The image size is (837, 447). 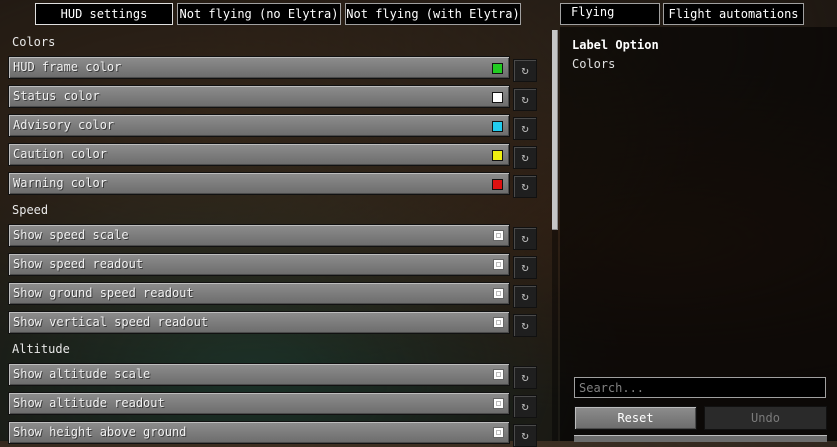 What do you see at coordinates (259, 322) in the screenshot?
I see `entry-show-vertical-speed-readout: Show vertical speed readout` at bounding box center [259, 322].